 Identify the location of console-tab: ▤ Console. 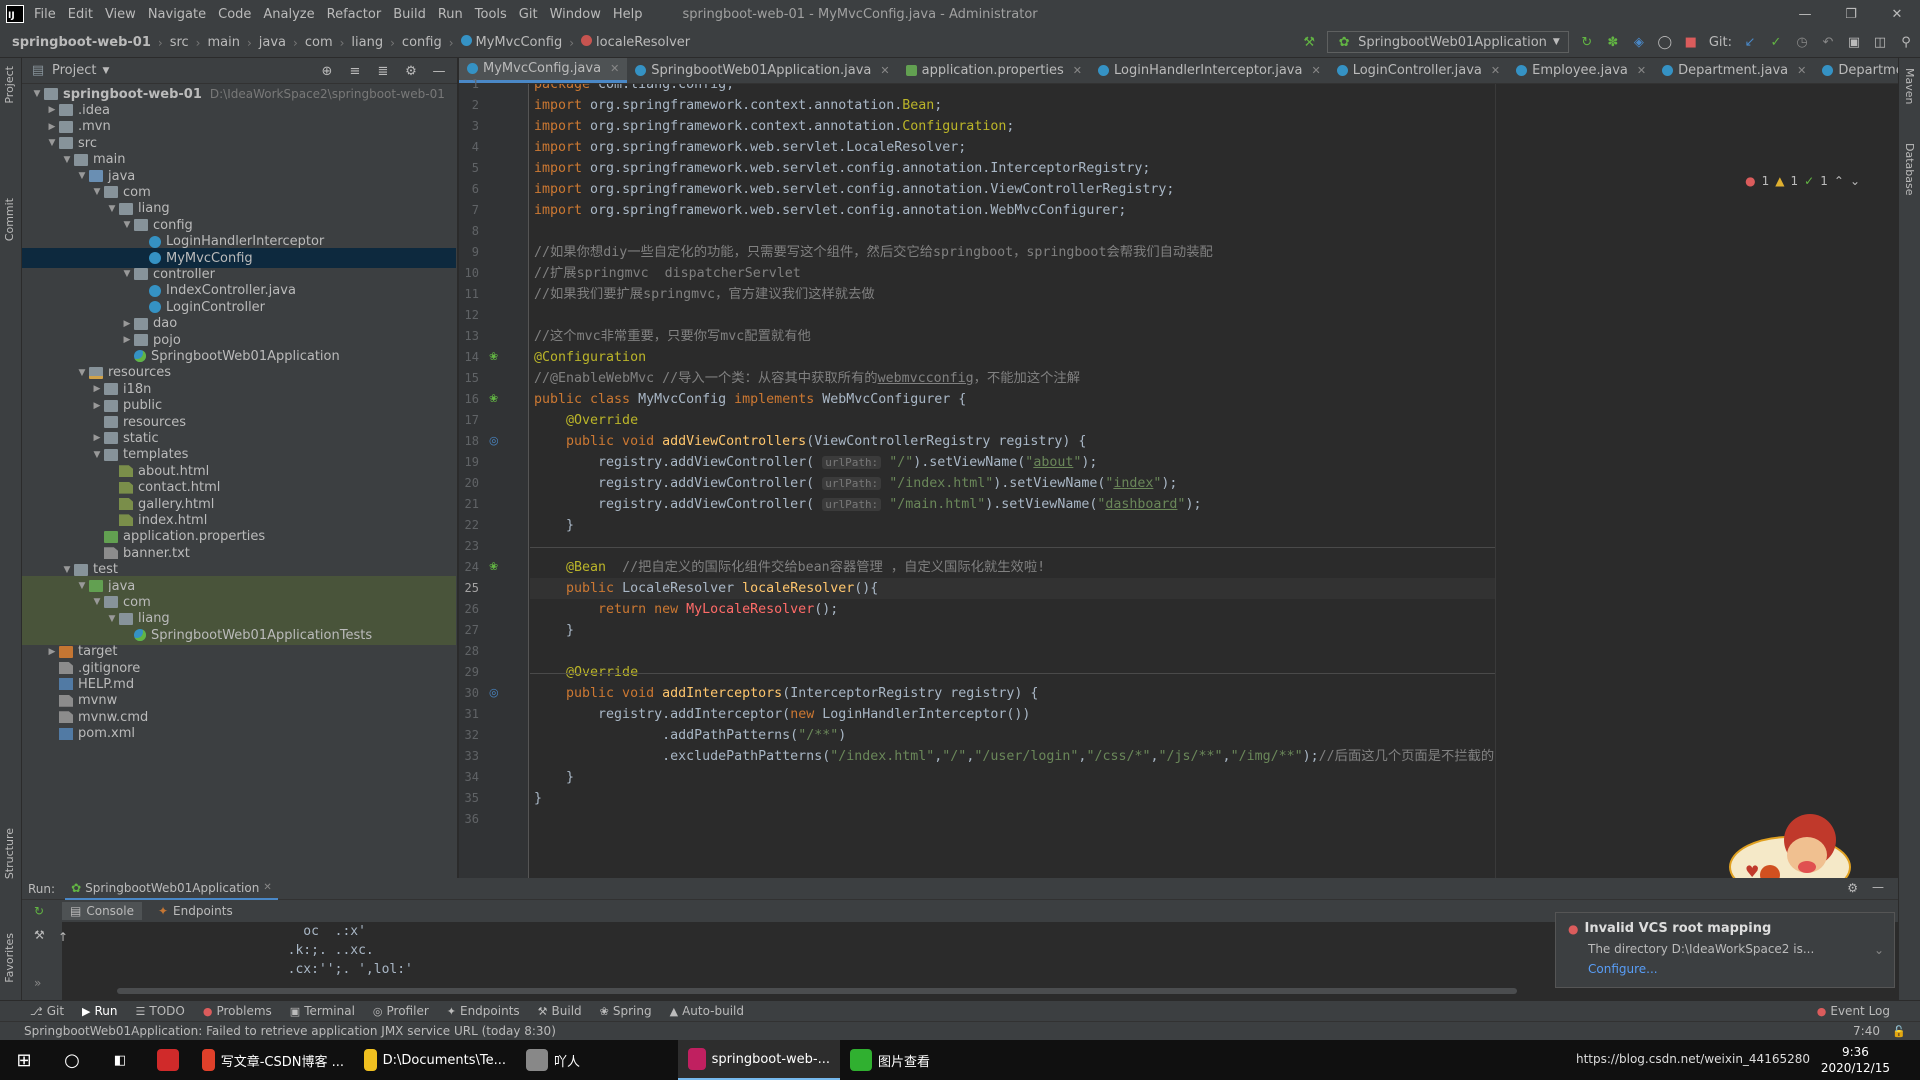
(102, 911).